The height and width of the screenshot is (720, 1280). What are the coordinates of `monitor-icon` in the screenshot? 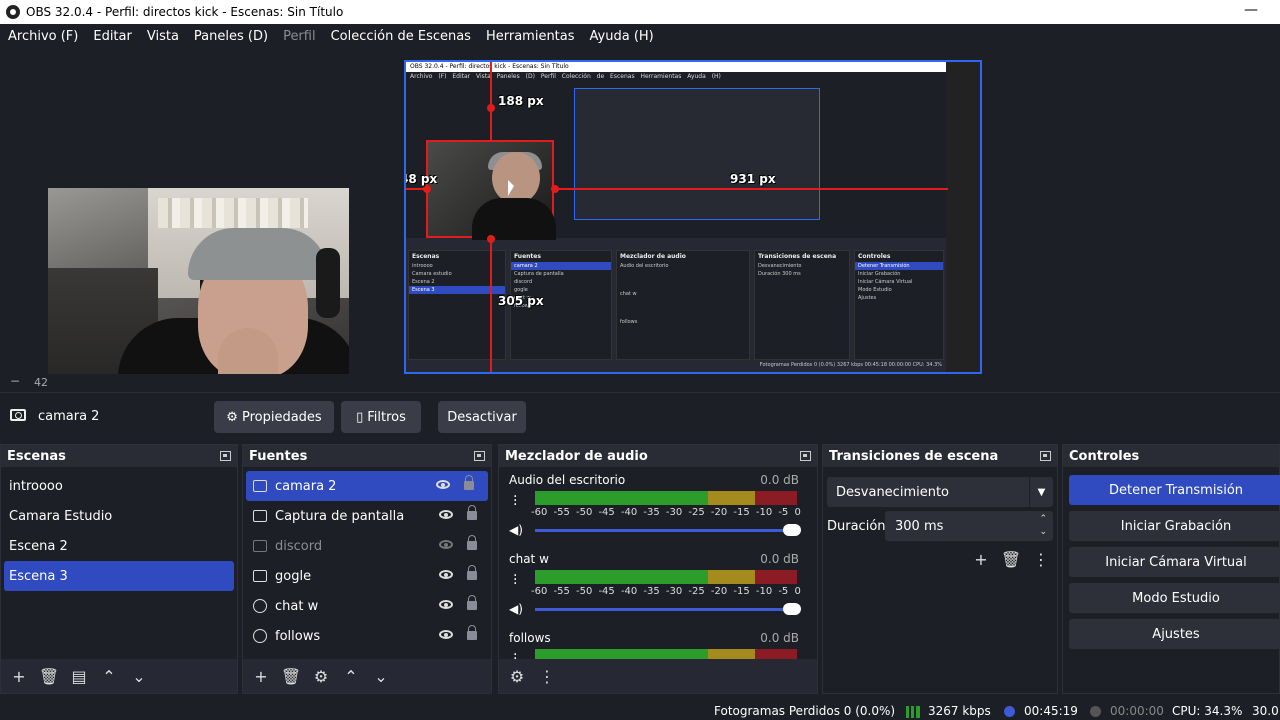 It's located at (260, 516).